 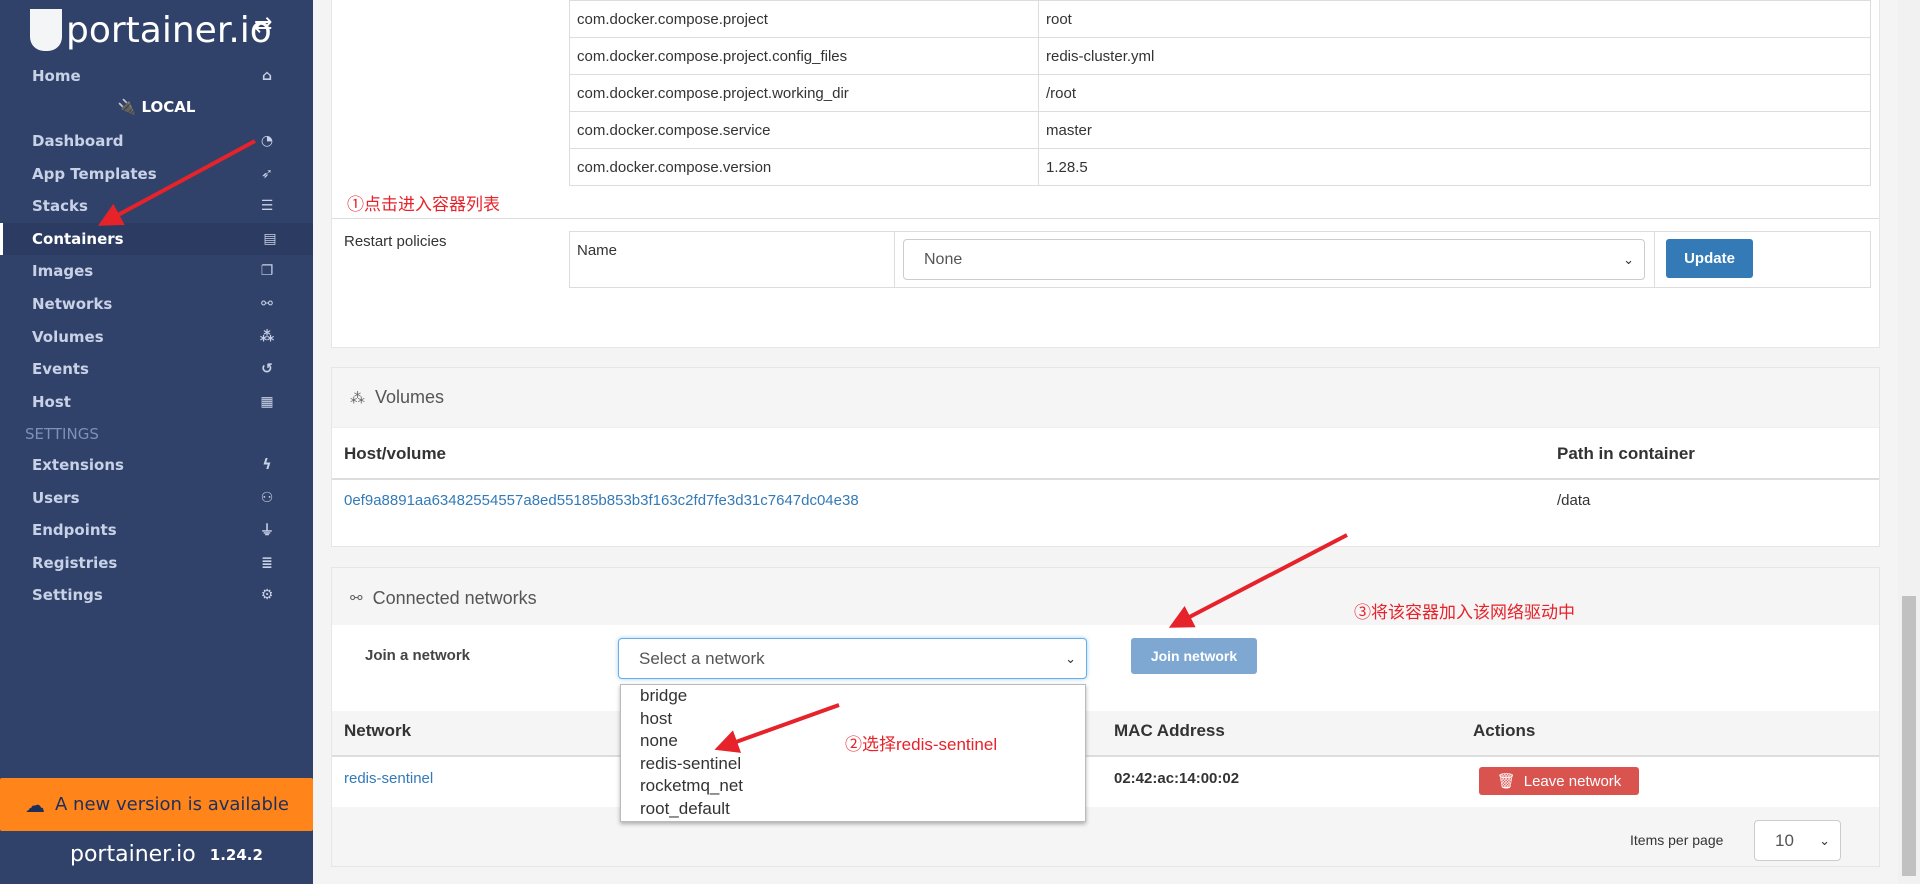 I want to click on network-select: Select a network ⌄, so click(x=852, y=658).